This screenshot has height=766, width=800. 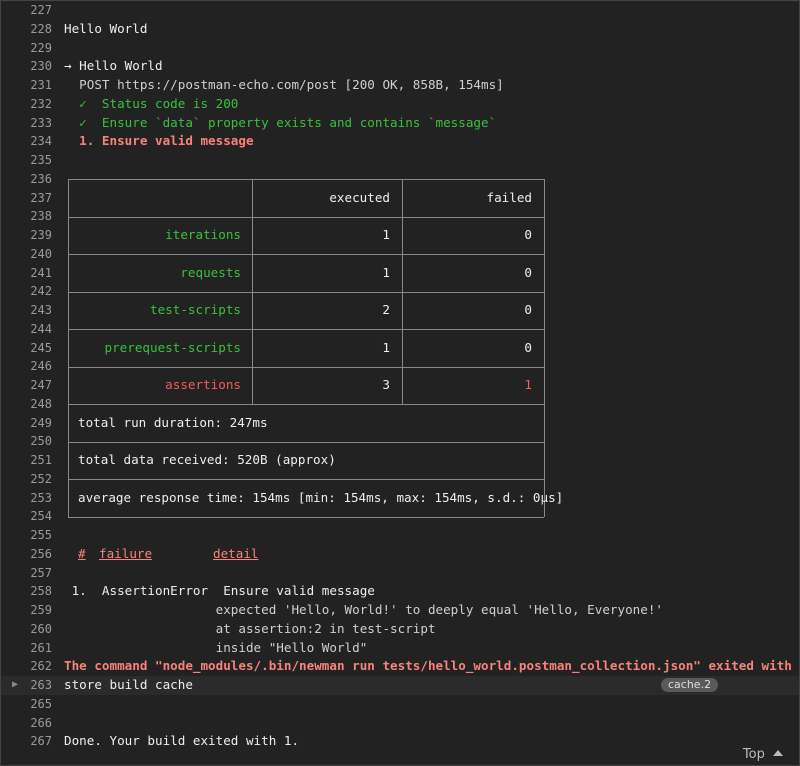 I want to click on line-number: 247, so click(x=41, y=385).